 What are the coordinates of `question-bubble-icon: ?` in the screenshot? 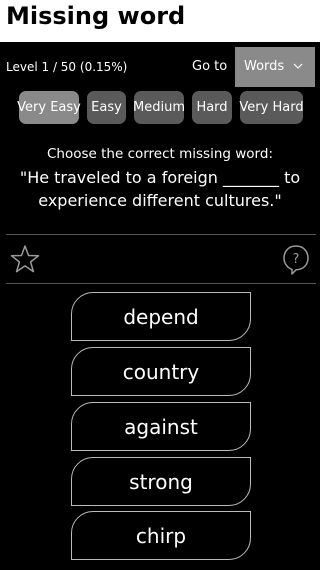 It's located at (296, 260).